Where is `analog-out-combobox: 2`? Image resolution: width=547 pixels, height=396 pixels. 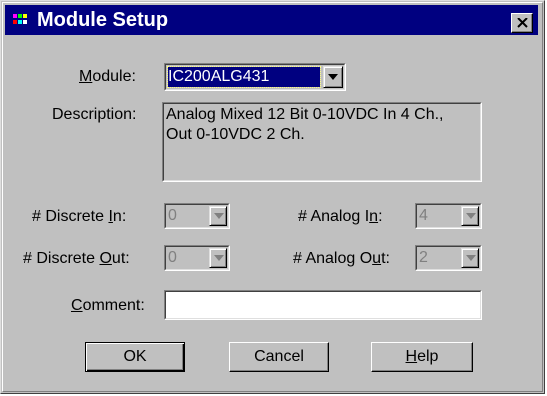
analog-out-combobox: 2 is located at coordinates (448, 258).